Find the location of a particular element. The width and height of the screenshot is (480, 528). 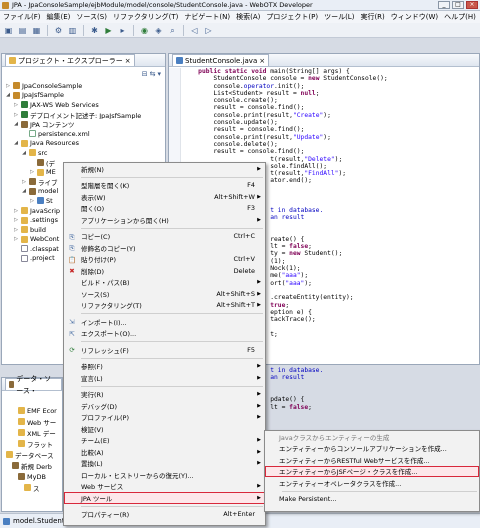

context-menu-item: 開く(O) F3 is located at coordinates (164, 209).